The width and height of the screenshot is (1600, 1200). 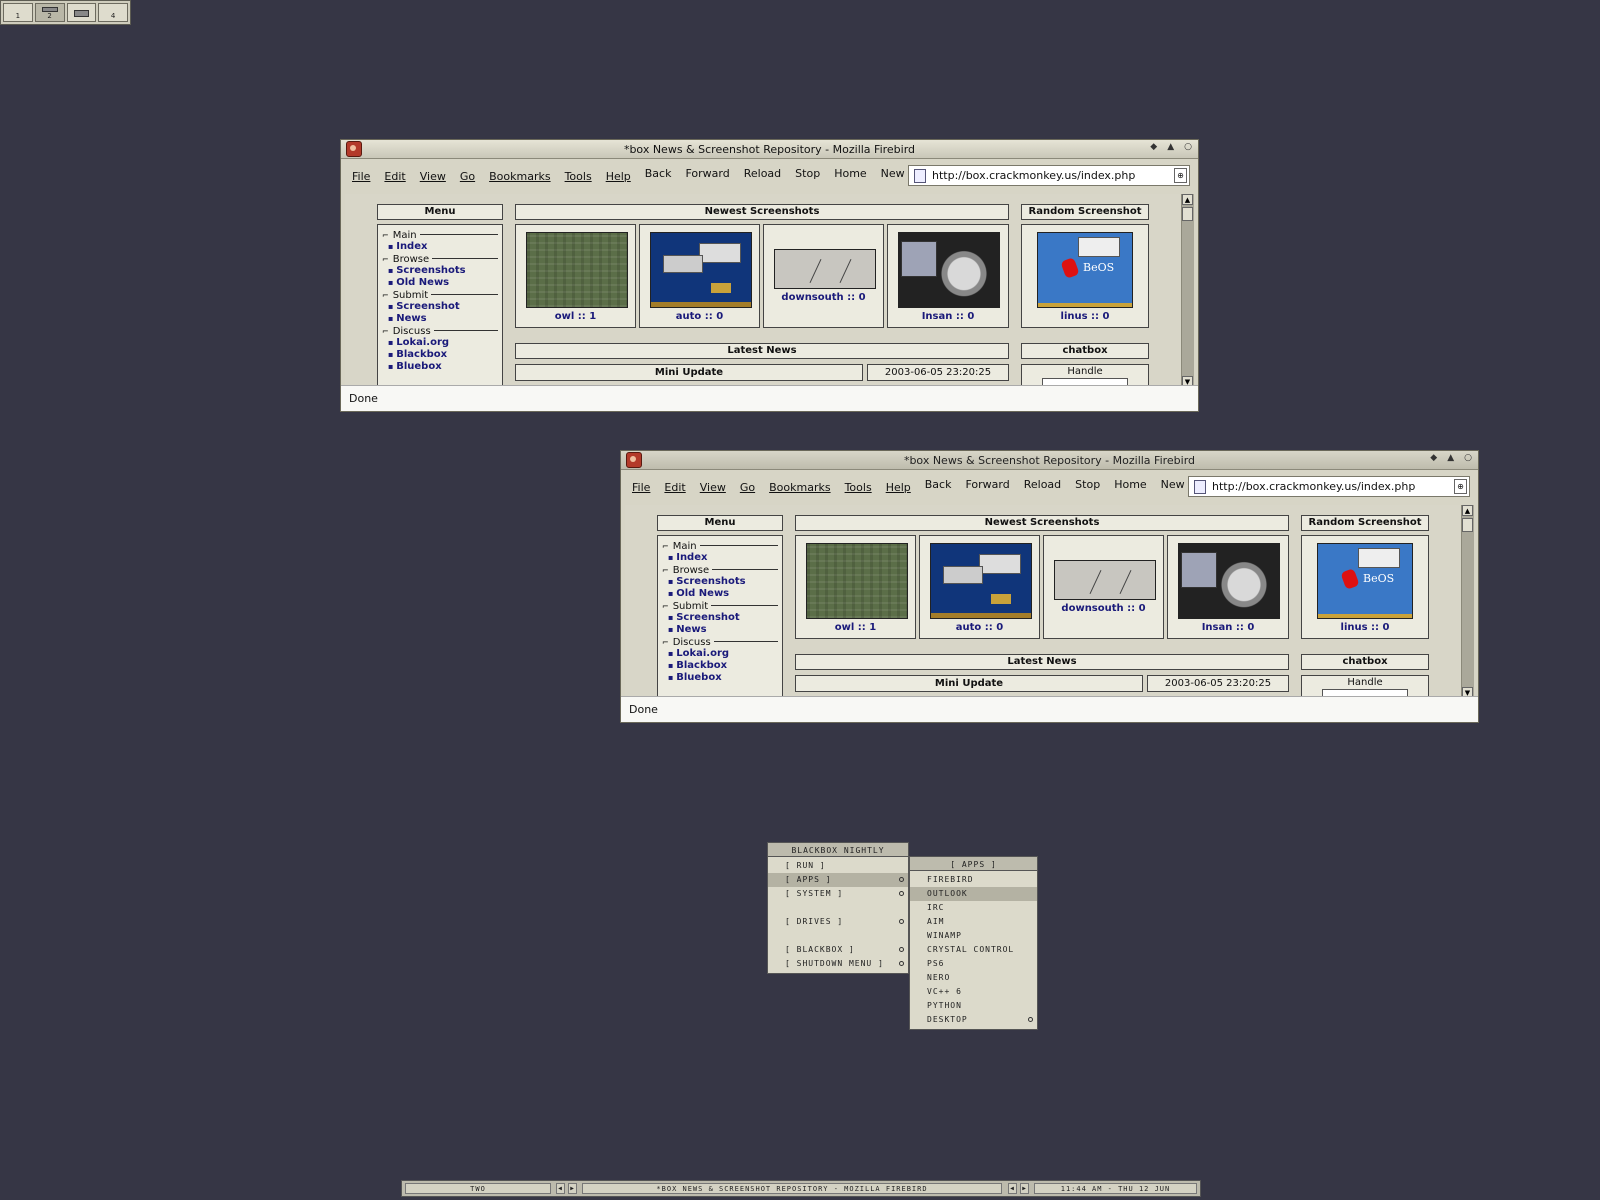 I want to click on screenshot-cell-owl: owl :: 1, so click(x=855, y=587).